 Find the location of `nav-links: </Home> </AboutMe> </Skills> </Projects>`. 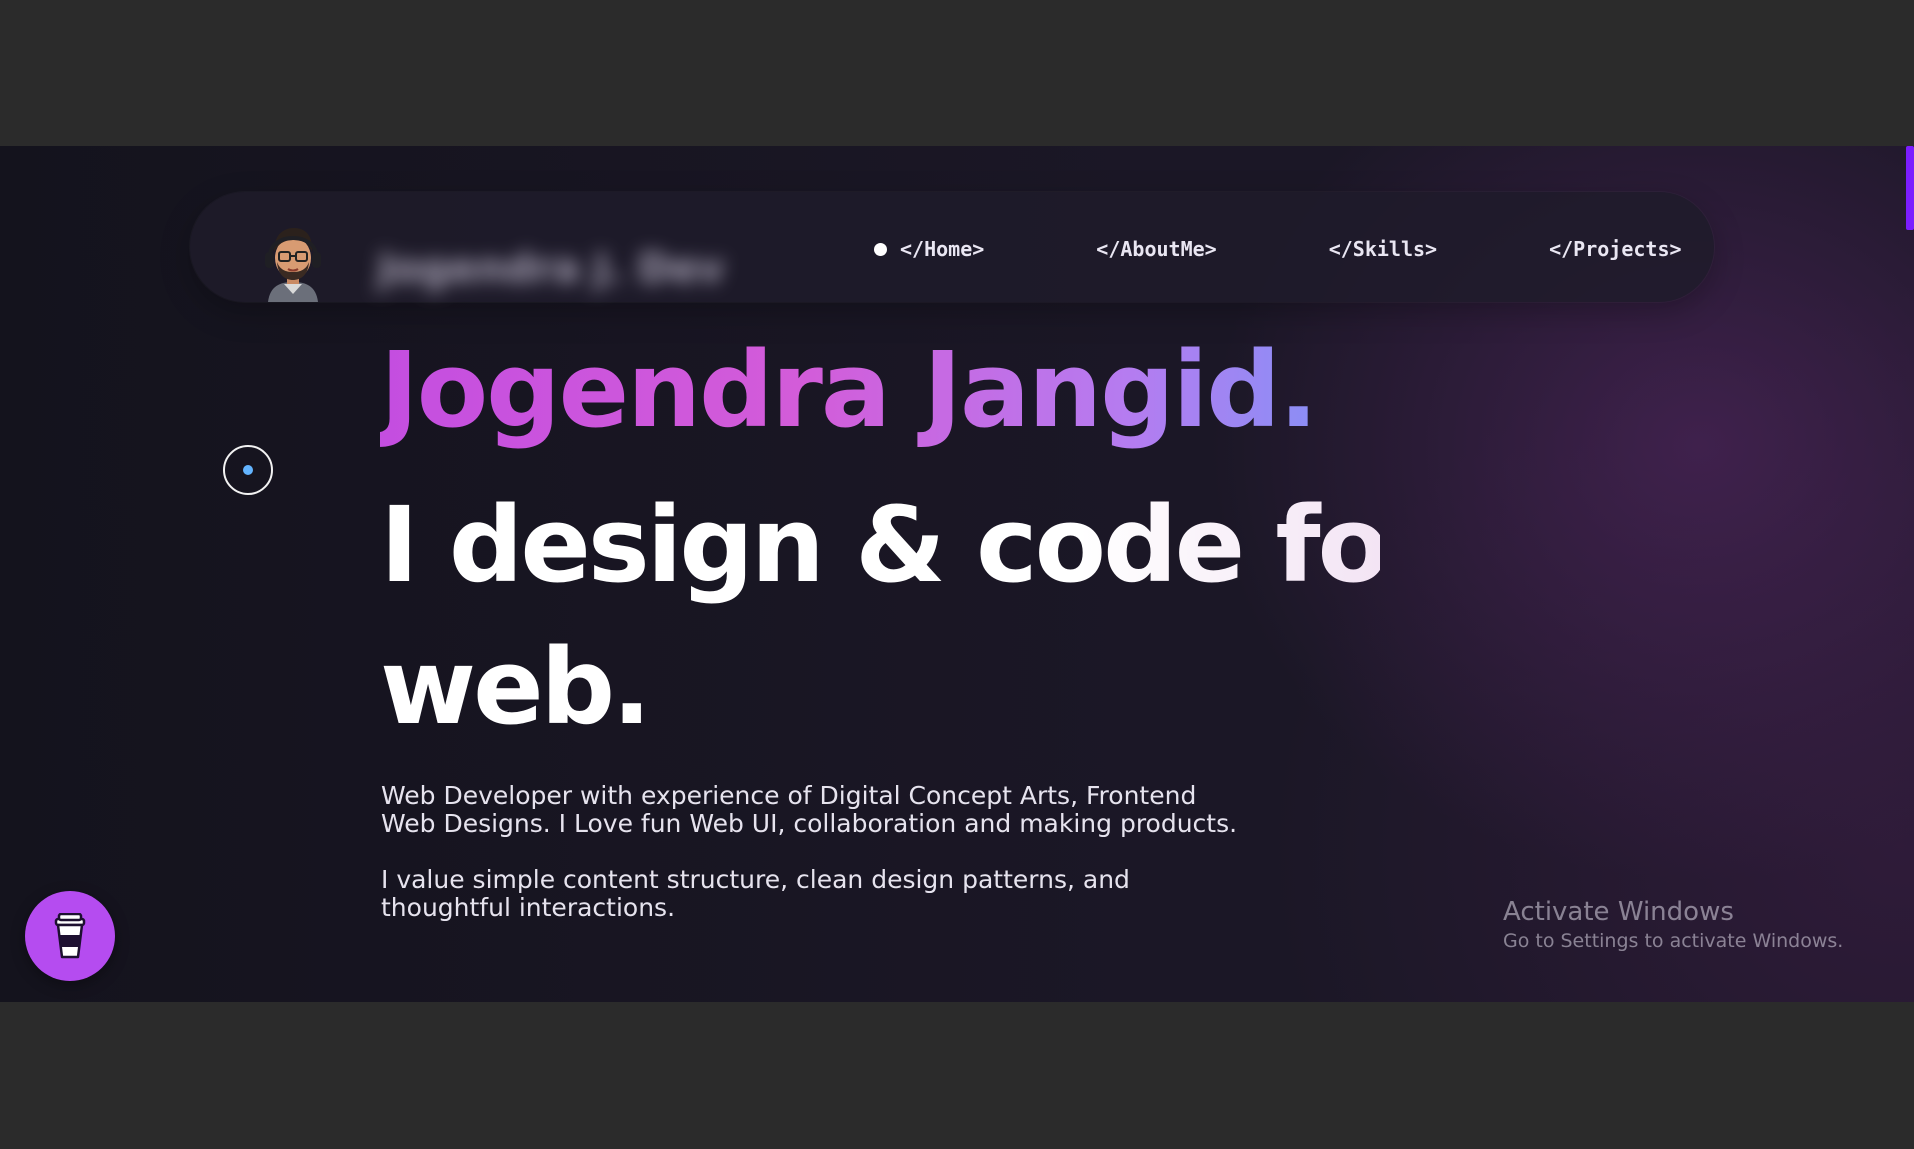

nav-links: </Home> </AboutMe> </Skills> </Projects> is located at coordinates (1278, 249).